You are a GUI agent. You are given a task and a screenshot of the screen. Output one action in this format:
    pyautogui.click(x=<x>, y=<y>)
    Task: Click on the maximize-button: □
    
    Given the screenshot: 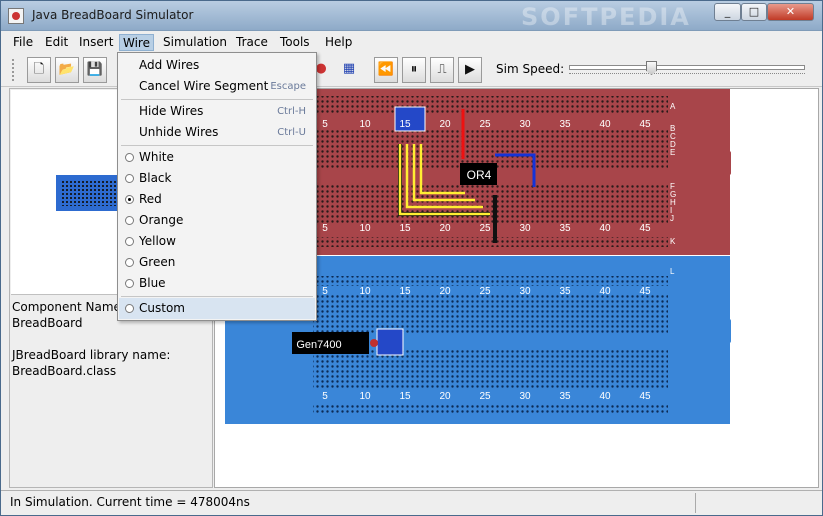 What is the action you would take?
    pyautogui.click(x=754, y=12)
    